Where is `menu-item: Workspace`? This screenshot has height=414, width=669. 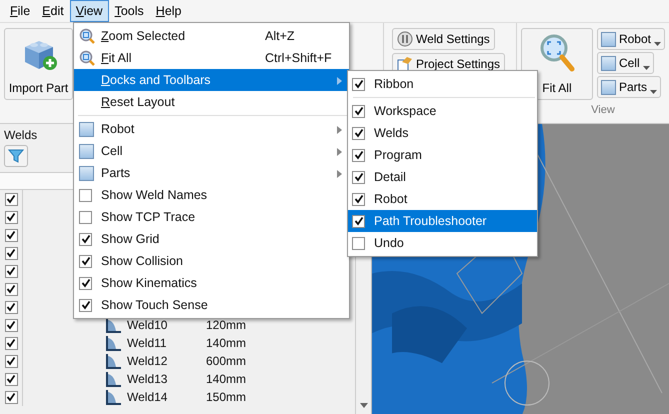 menu-item: Workspace is located at coordinates (442, 111).